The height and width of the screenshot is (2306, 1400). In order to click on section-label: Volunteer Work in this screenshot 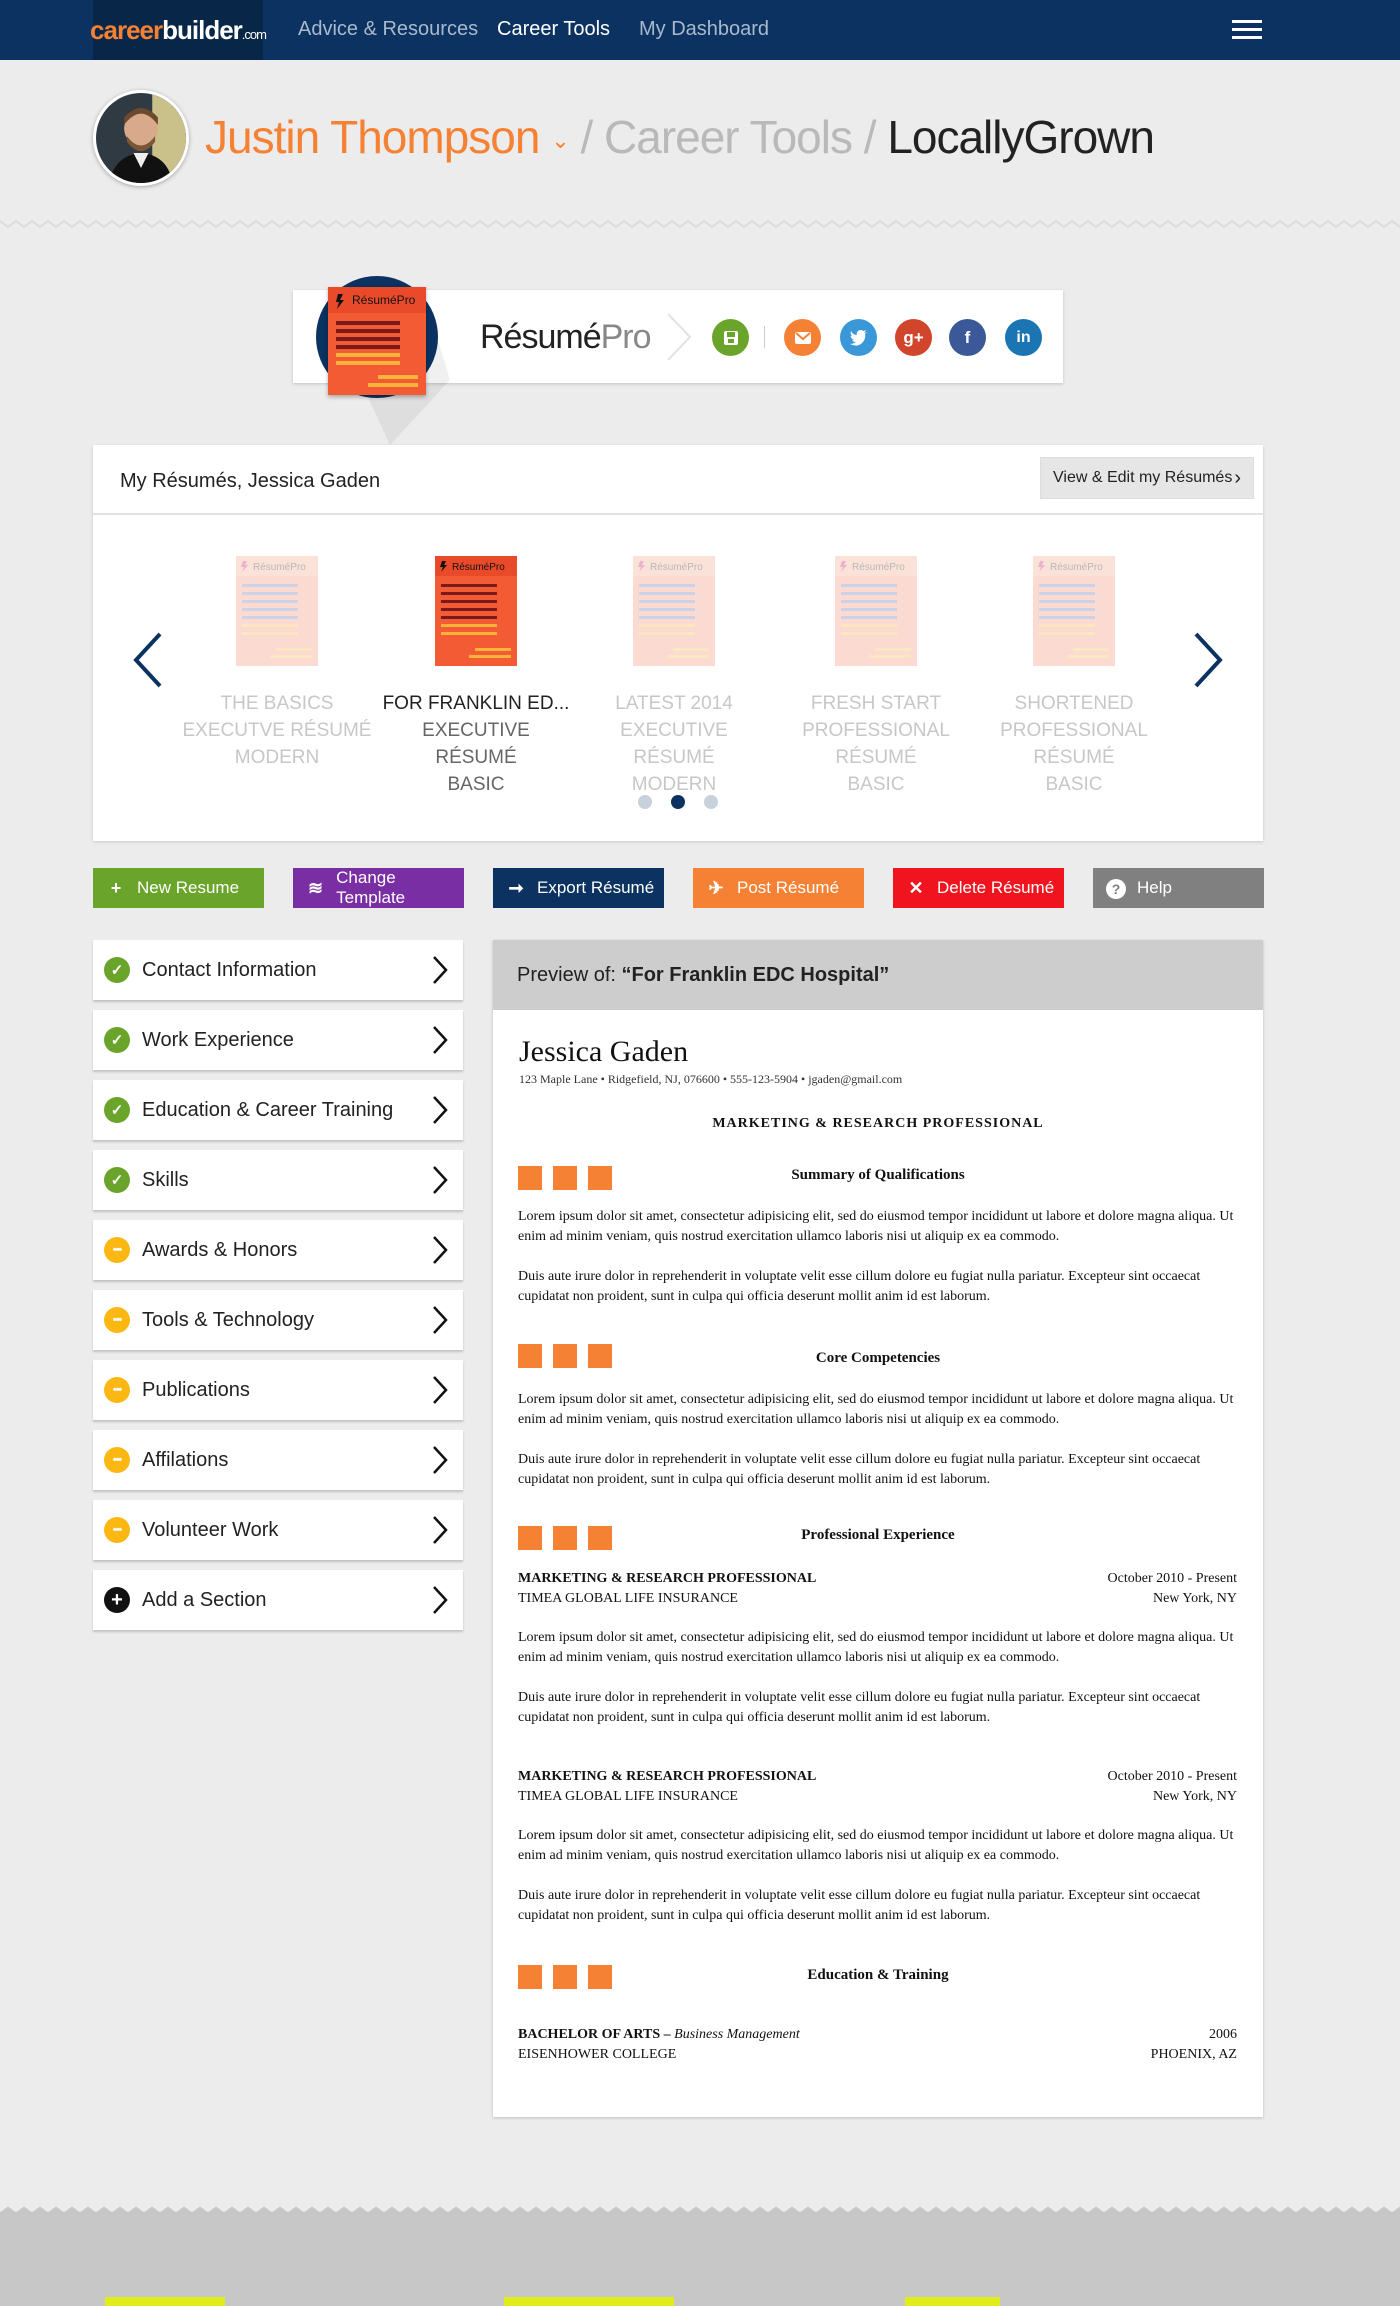, I will do `click(210, 1529)`.